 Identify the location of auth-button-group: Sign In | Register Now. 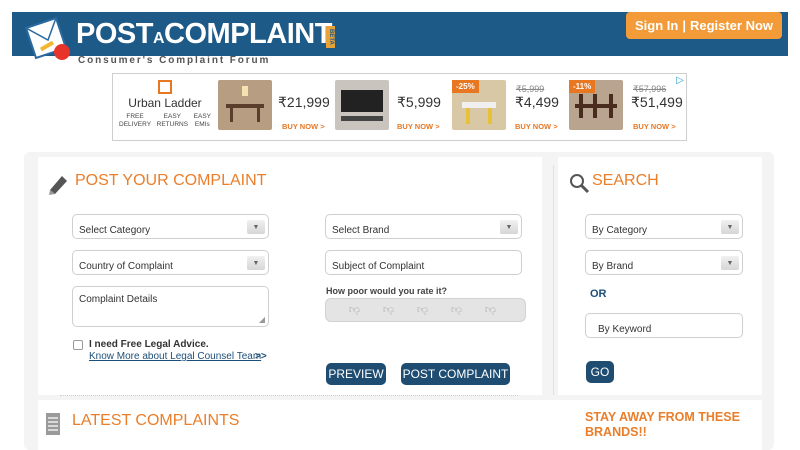
(704, 25).